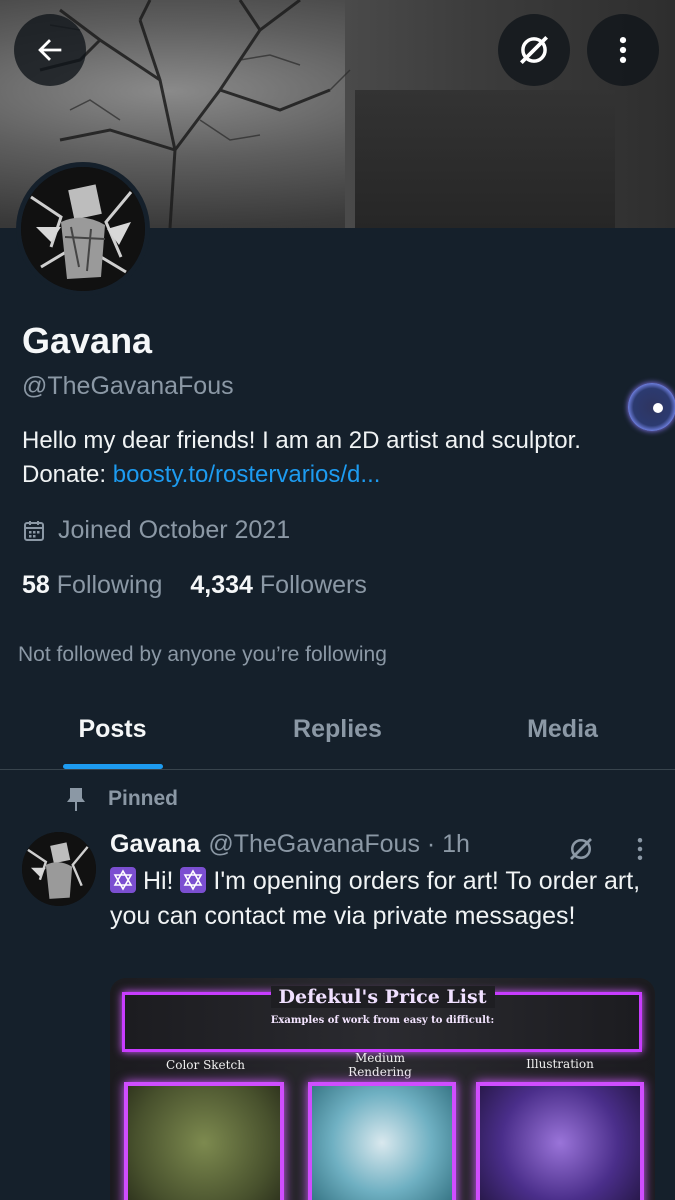  What do you see at coordinates (158, 881) in the screenshot?
I see `post-text-part-1: Hi!` at bounding box center [158, 881].